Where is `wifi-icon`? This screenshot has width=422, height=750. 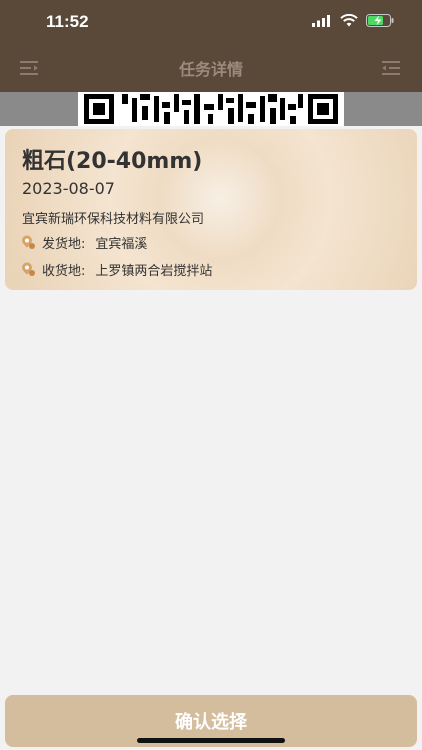 wifi-icon is located at coordinates (349, 20).